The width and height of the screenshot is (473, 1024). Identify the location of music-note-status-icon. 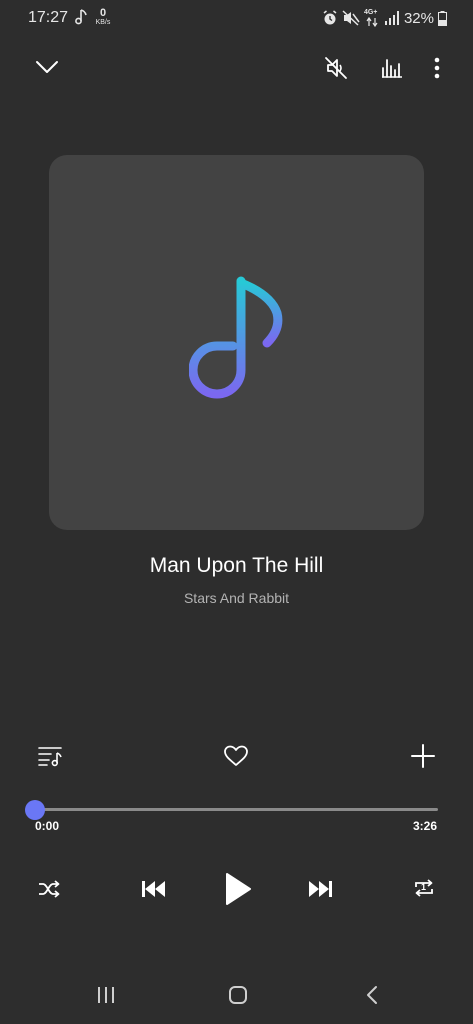
(81, 17).